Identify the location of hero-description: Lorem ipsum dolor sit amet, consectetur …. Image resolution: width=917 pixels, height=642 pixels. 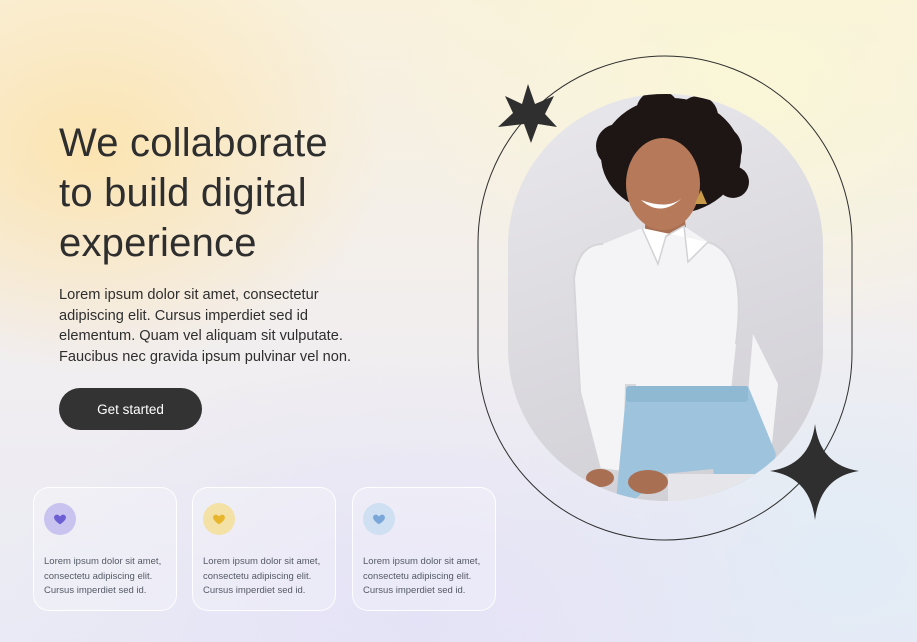
(205, 326).